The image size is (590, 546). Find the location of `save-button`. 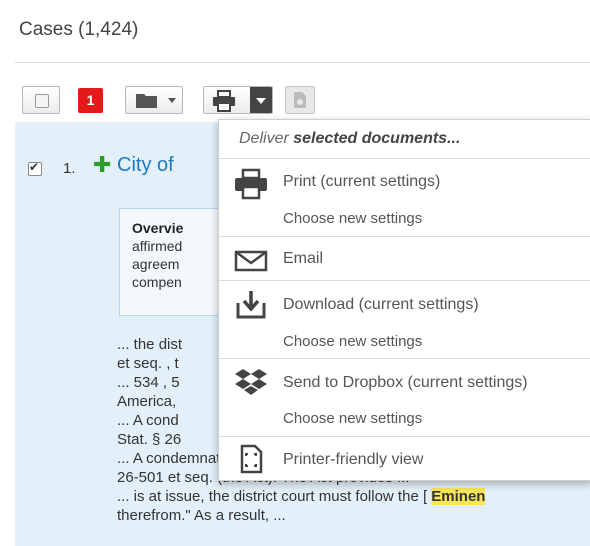

save-button is located at coordinates (300, 100).